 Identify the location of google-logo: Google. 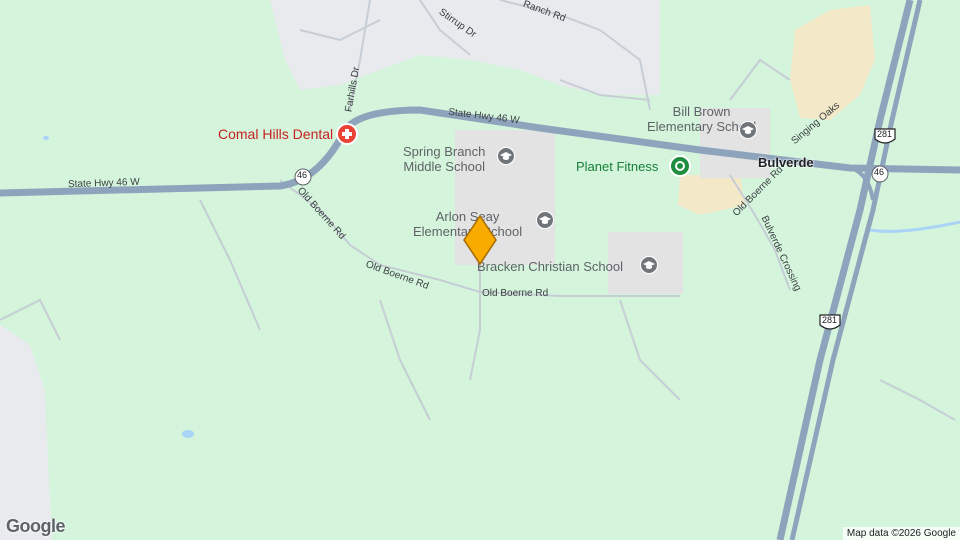
(36, 526).